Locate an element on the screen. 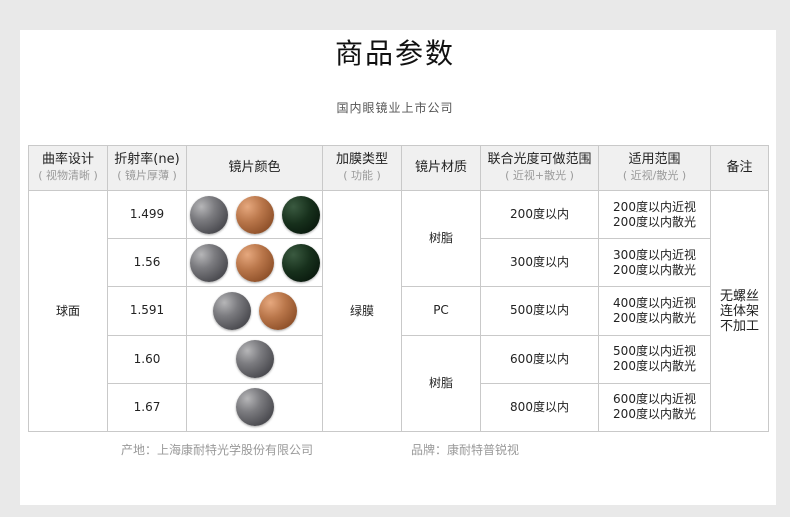 The width and height of the screenshot is (790, 517). footer-brand: 品牌：康耐特普锐视 is located at coordinates (465, 450).